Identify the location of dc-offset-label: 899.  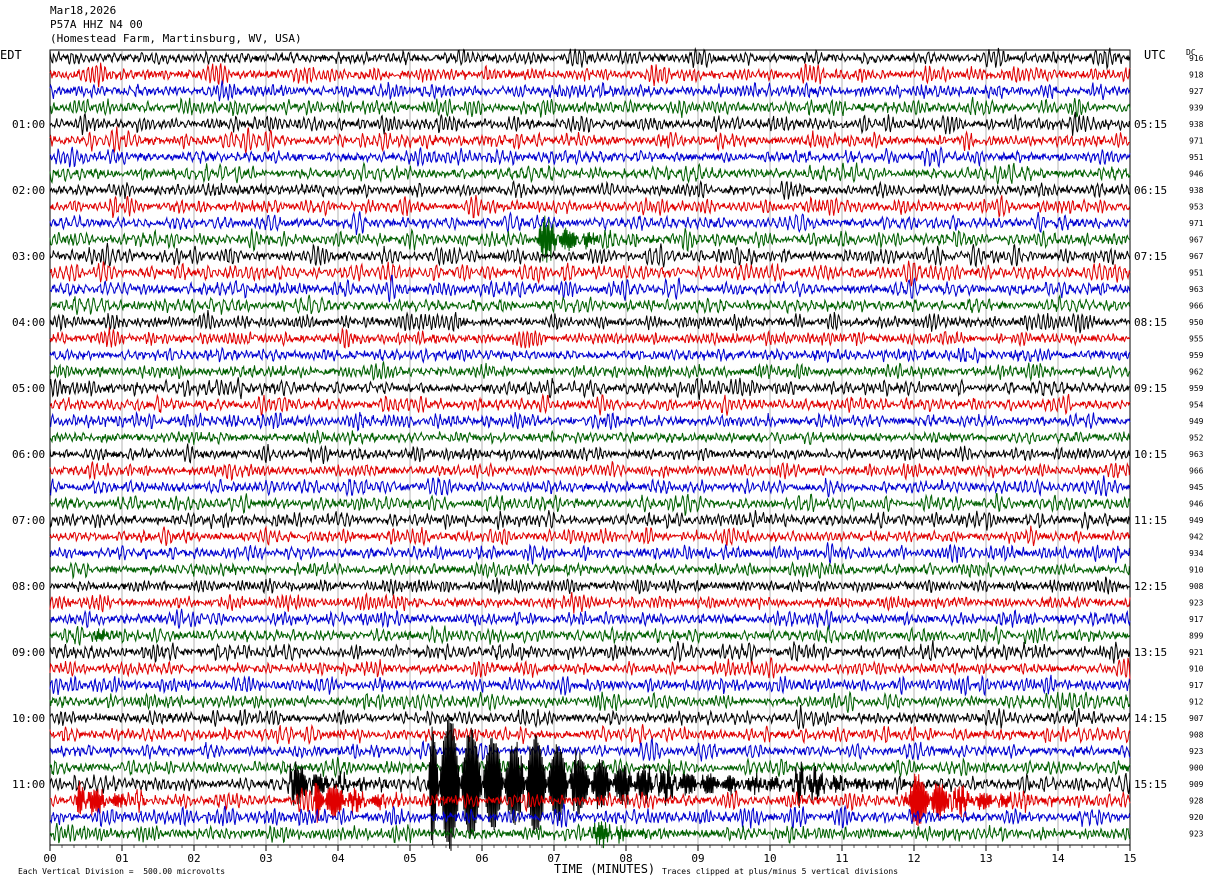
(1196, 636).